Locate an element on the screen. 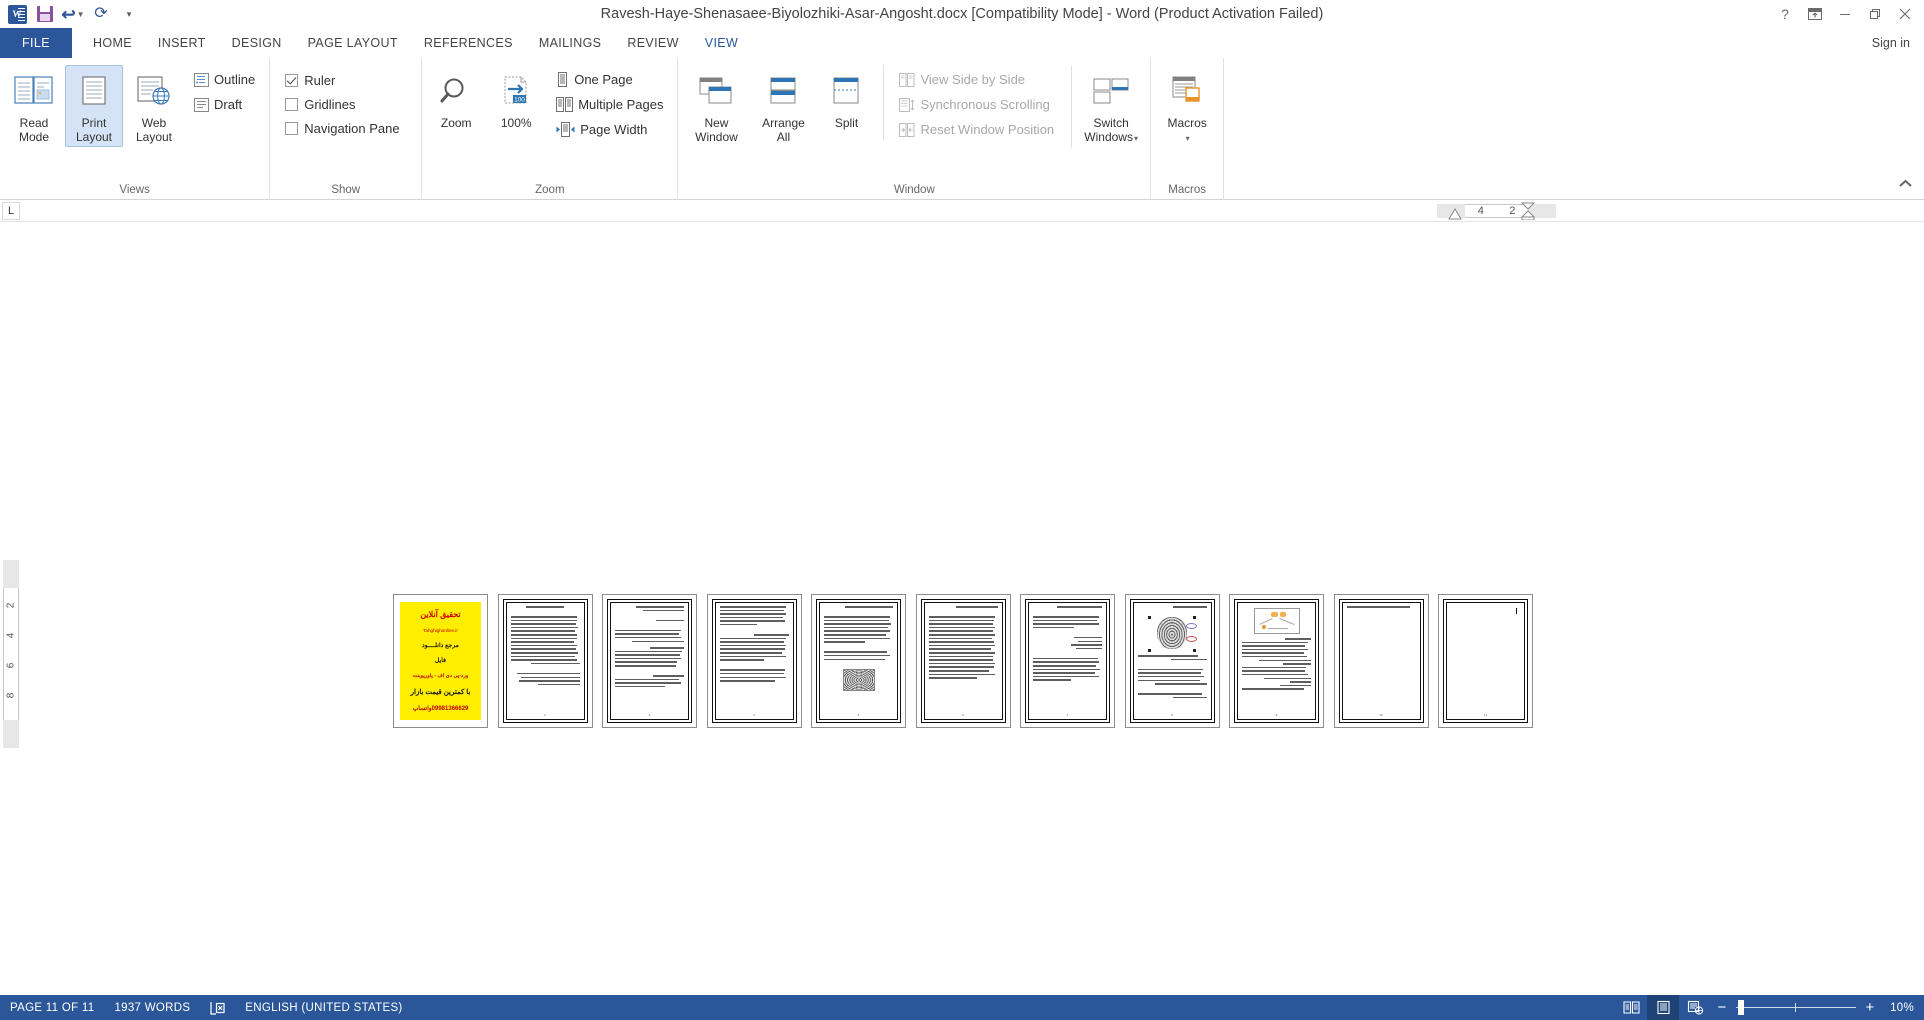  close-button is located at coordinates (1905, 14).